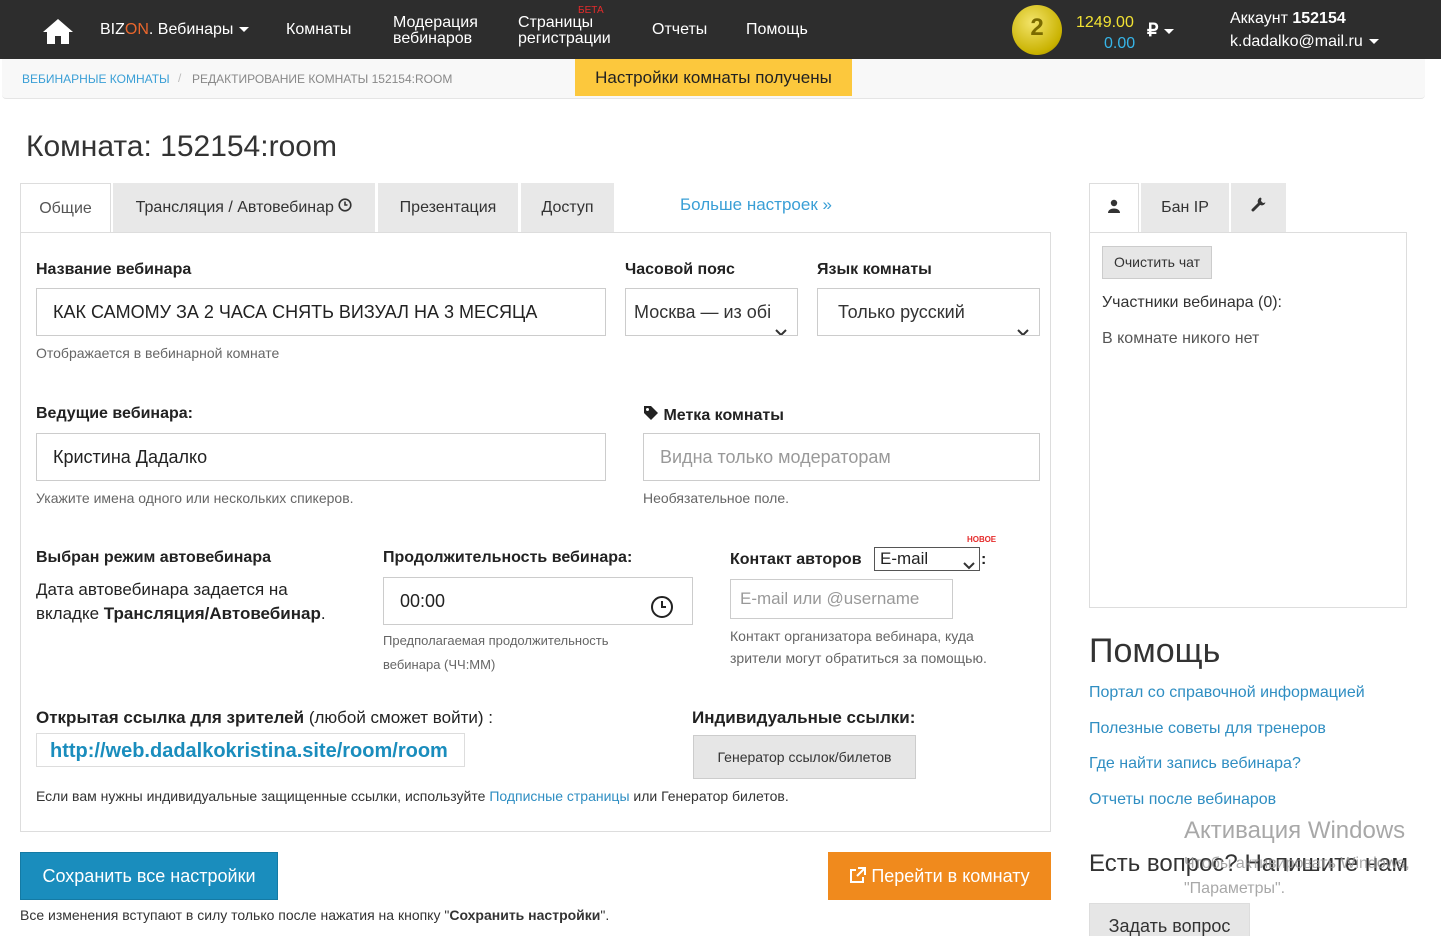 The height and width of the screenshot is (936, 1441). Describe the element at coordinates (1227, 693) in the screenshot. I see `help-link-portal: Портал со справочной информацией` at that location.